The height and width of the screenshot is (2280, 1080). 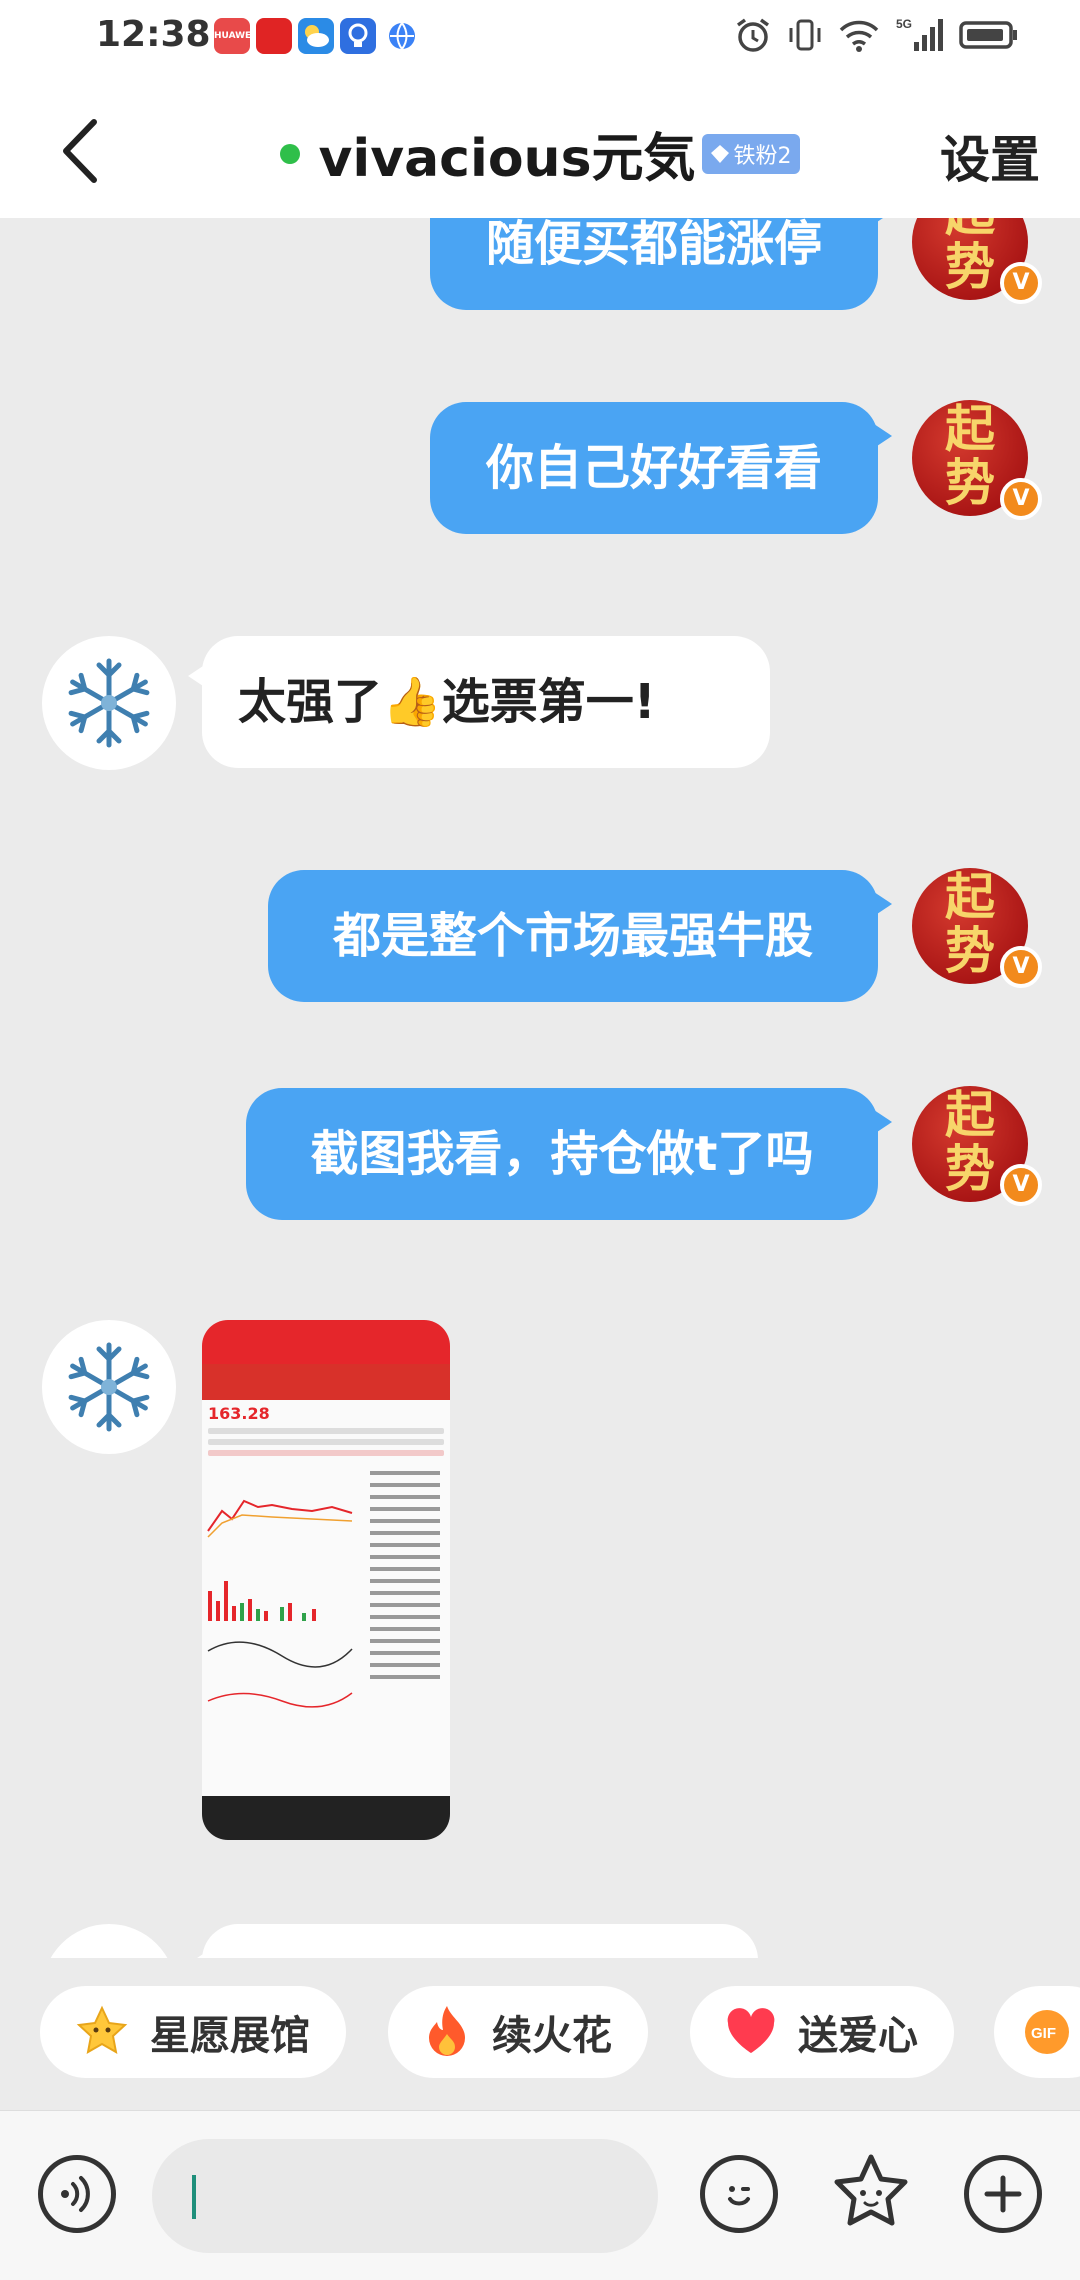 I want to click on send-love-label: 送爱心, so click(x=858, y=2036).